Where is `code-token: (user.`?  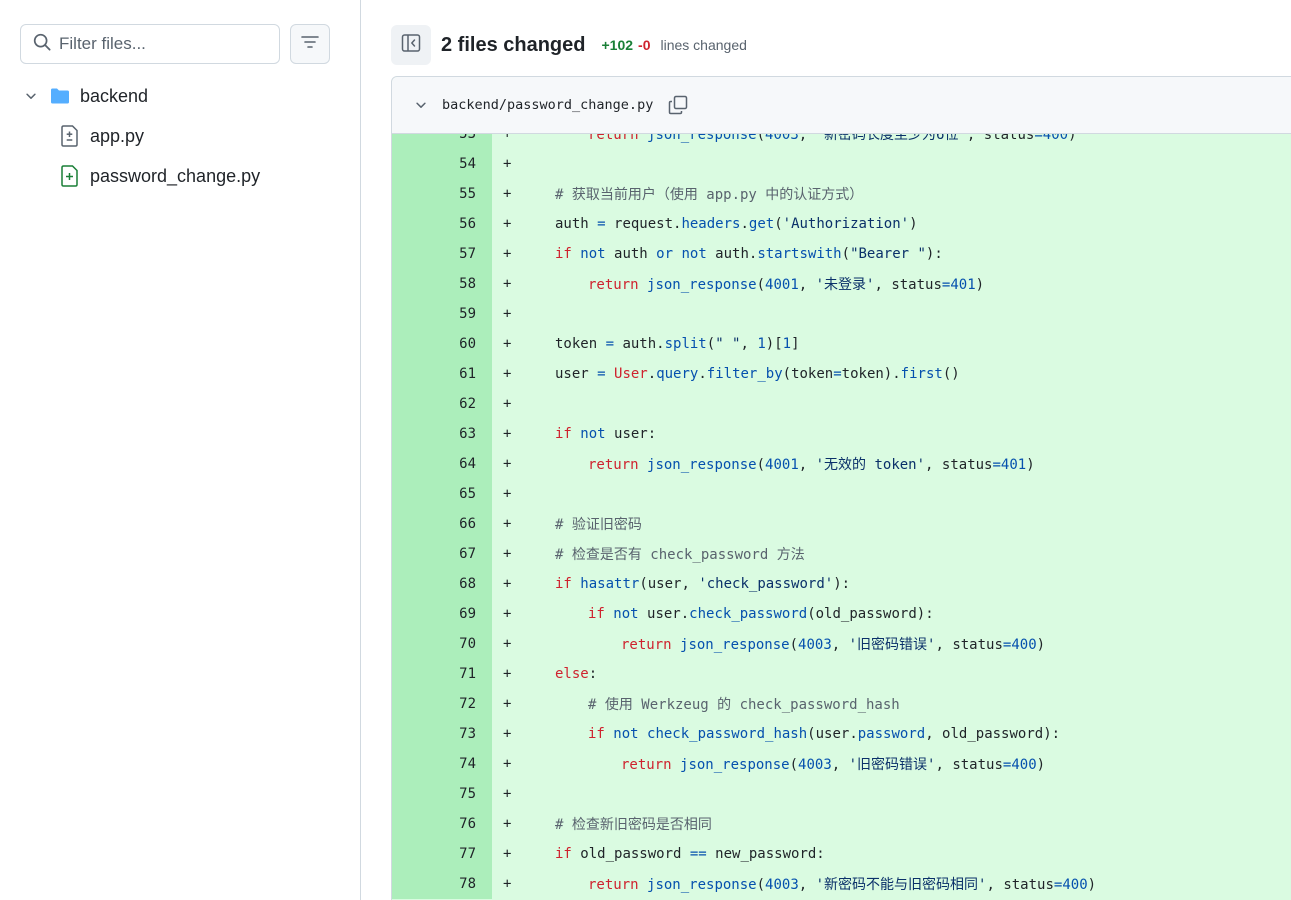
code-token: (user. is located at coordinates (832, 734).